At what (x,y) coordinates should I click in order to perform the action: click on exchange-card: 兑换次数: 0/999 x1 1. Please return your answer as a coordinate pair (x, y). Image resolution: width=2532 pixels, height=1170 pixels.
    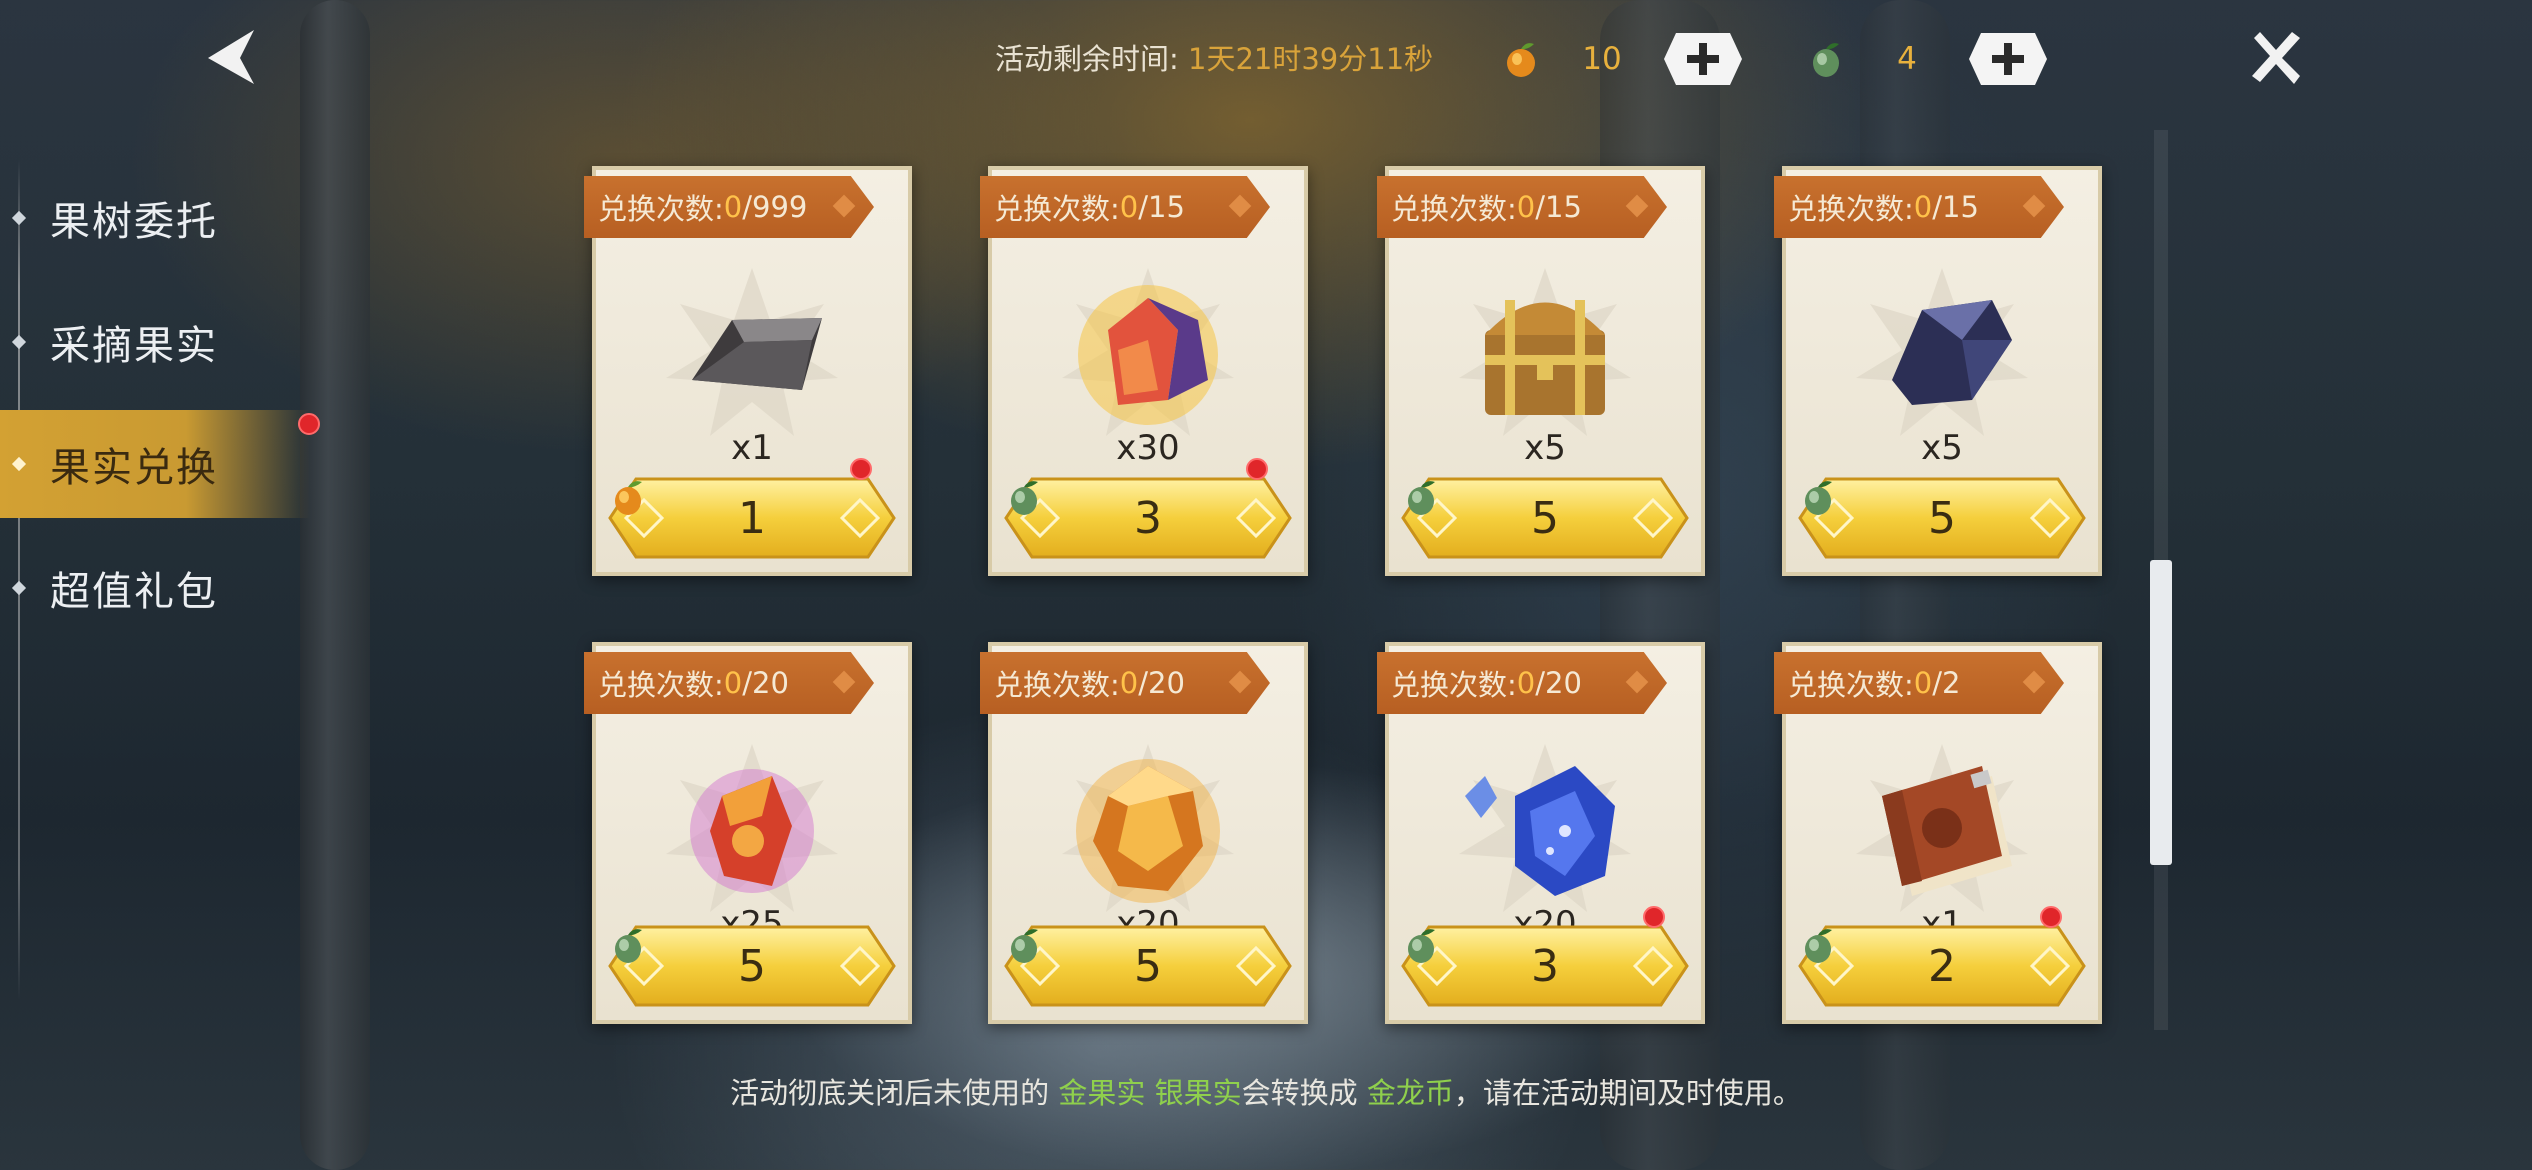
    Looking at the image, I should click on (748, 371).